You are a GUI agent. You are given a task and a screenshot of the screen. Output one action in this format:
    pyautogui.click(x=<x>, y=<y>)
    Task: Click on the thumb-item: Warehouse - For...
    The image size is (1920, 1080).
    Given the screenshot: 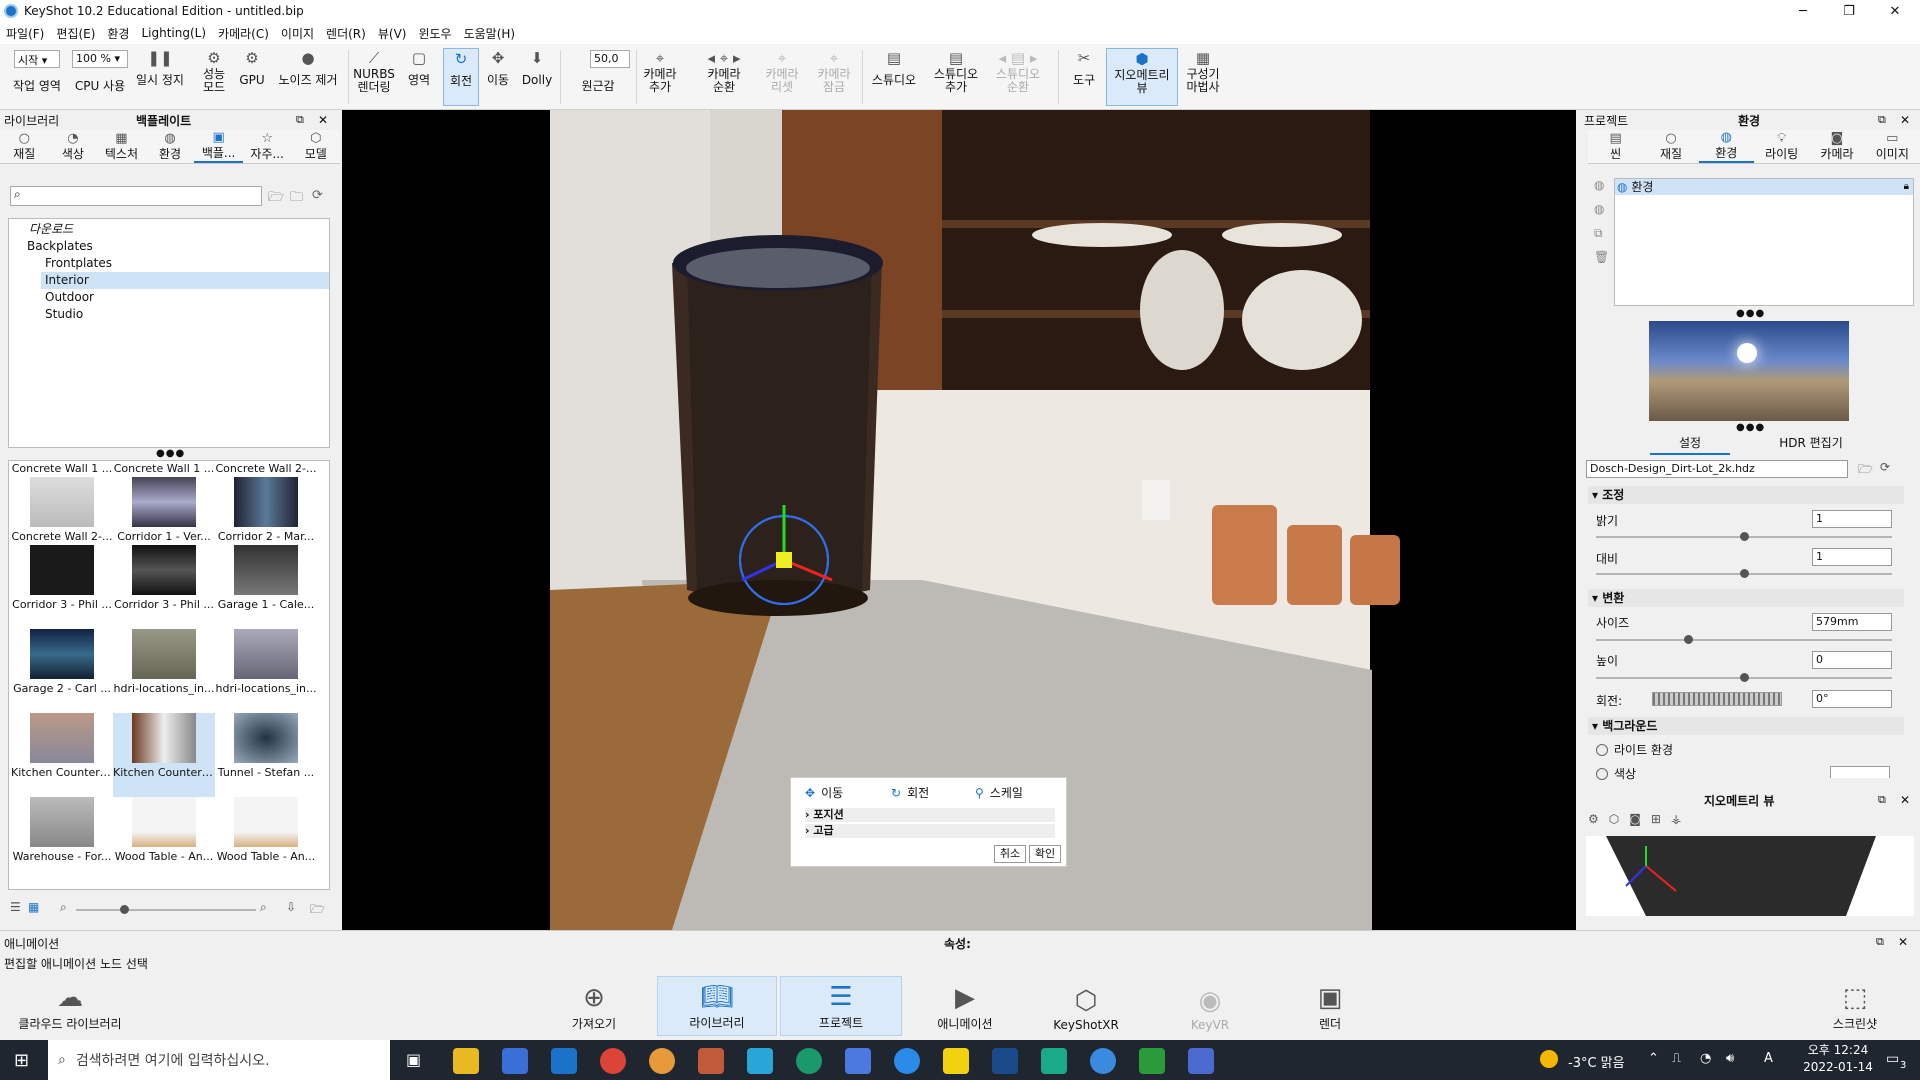 What is the action you would take?
    pyautogui.click(x=62, y=839)
    